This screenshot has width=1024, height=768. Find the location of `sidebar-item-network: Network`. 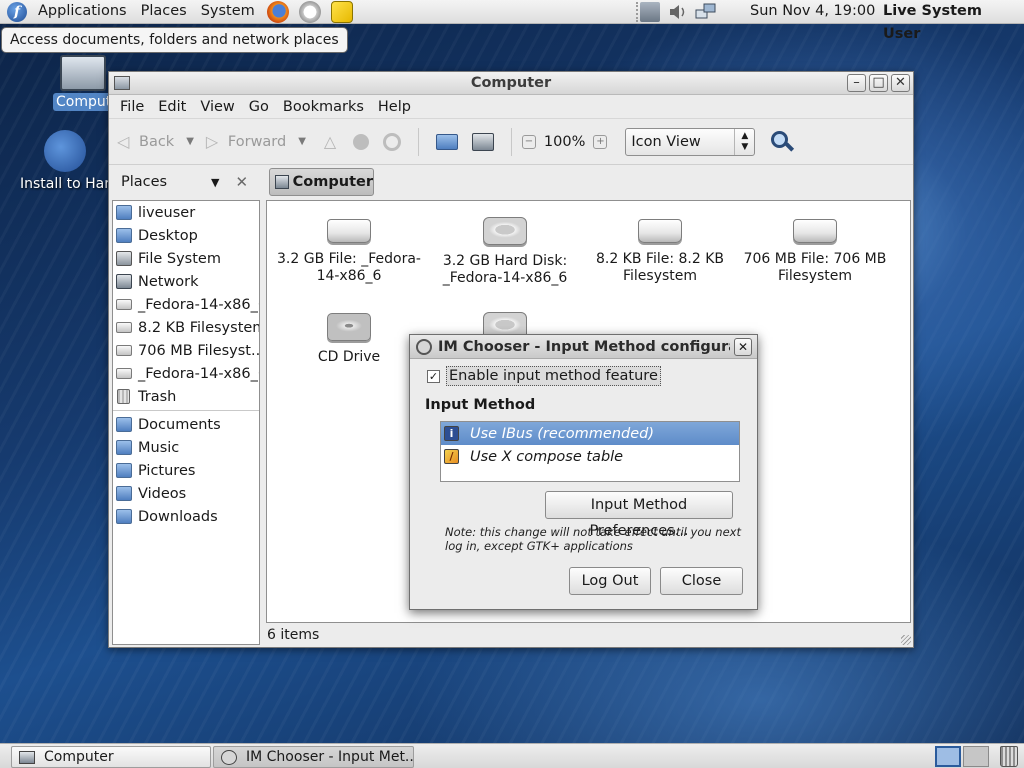

sidebar-item-network: Network is located at coordinates (186, 281).